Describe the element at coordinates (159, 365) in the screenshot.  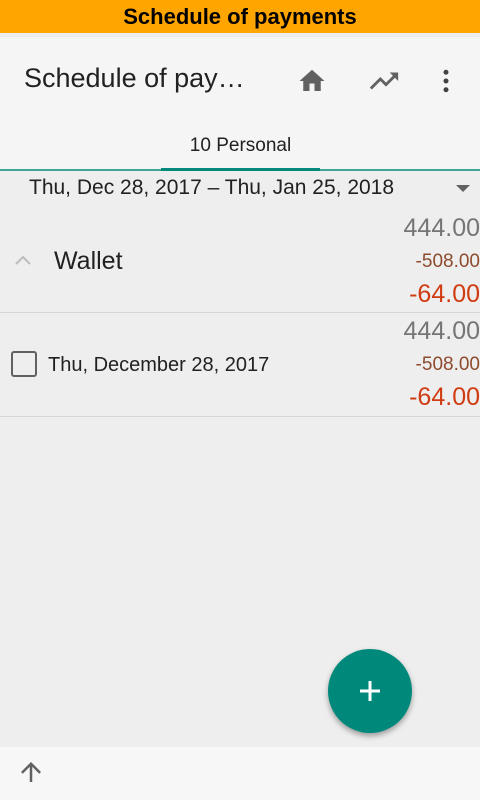
I see `entry-date: Thu, December 28, 2017` at that location.